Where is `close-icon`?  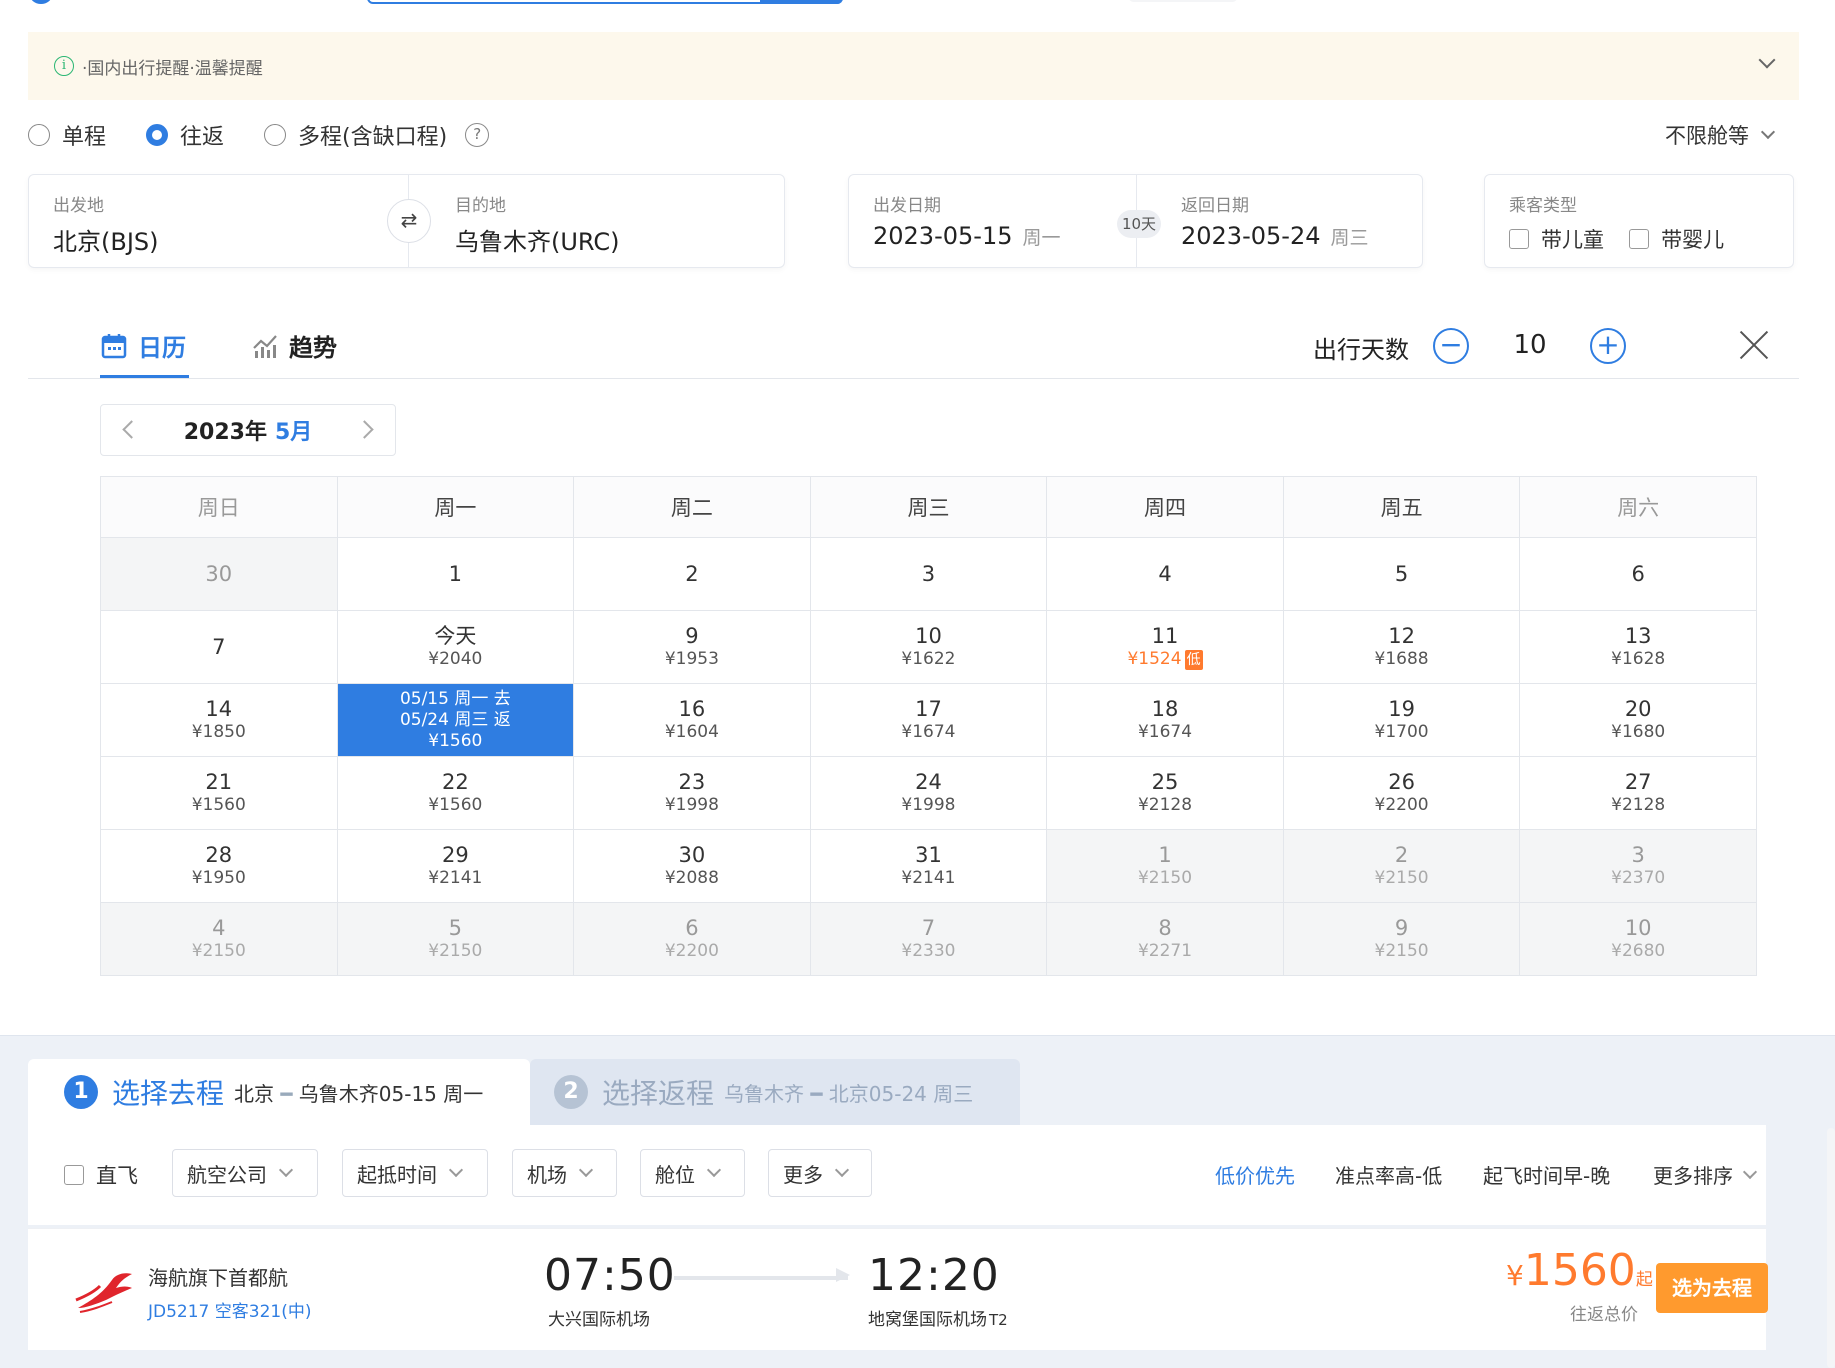
close-icon is located at coordinates (1754, 345).